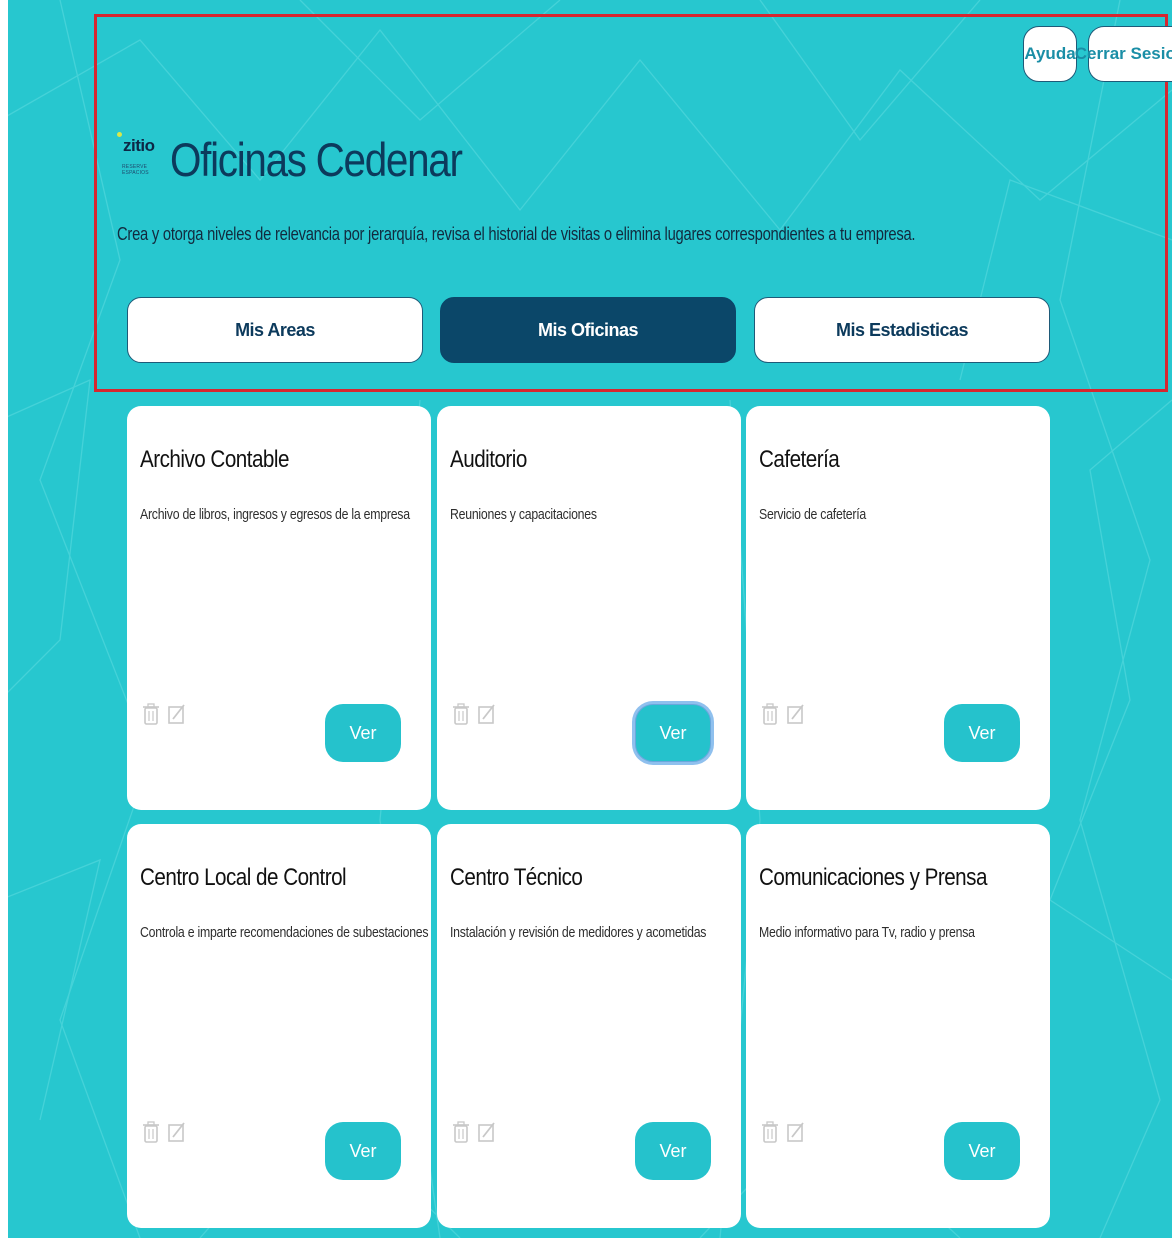 The image size is (1172, 1238). I want to click on office-name: Cafetería, so click(799, 459).